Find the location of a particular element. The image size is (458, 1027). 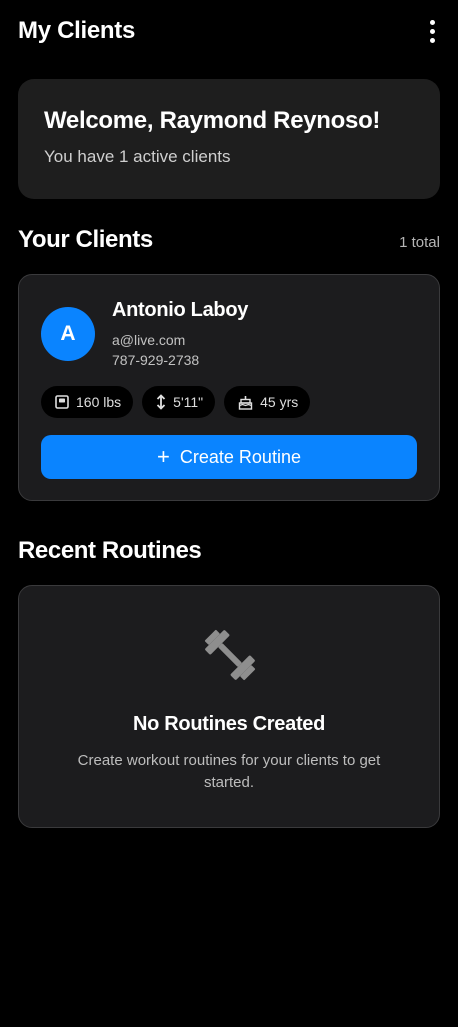

welcome-subtitle: You have 1 active clients is located at coordinates (137, 156).